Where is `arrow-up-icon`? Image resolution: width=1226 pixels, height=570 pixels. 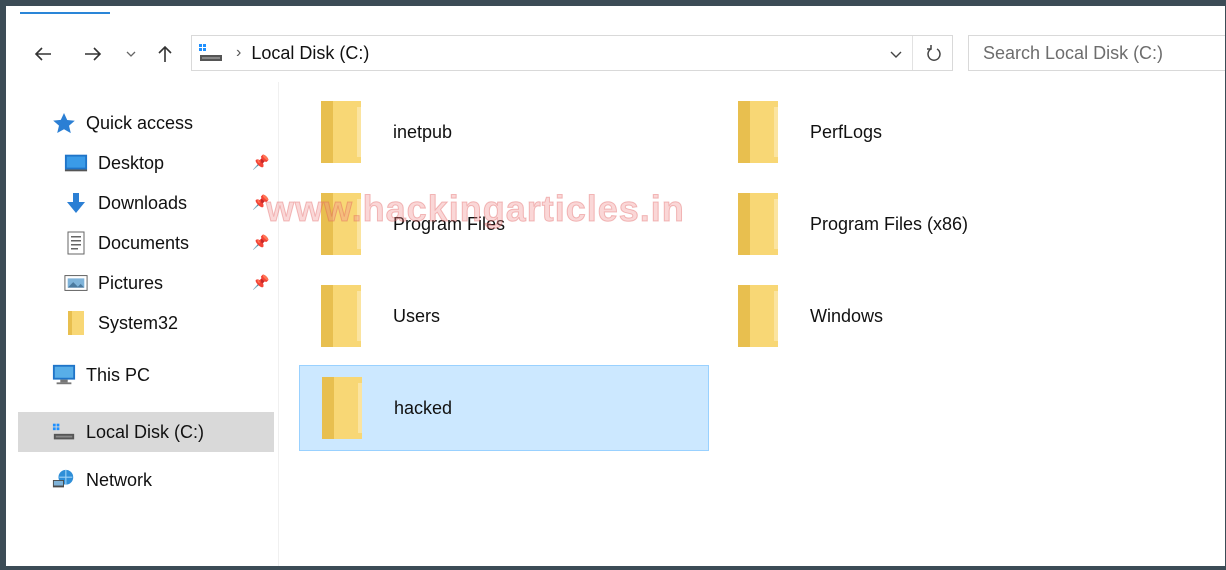 arrow-up-icon is located at coordinates (165, 53).